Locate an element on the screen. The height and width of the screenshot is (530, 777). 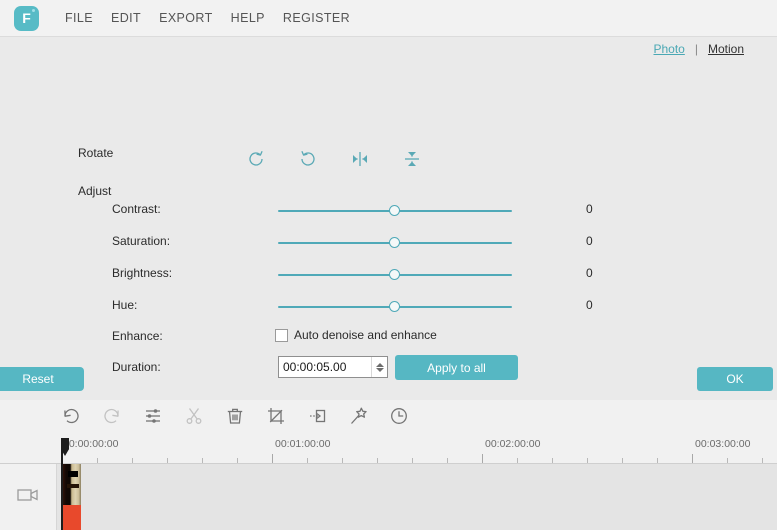
transition-button is located at coordinates (316, 418).